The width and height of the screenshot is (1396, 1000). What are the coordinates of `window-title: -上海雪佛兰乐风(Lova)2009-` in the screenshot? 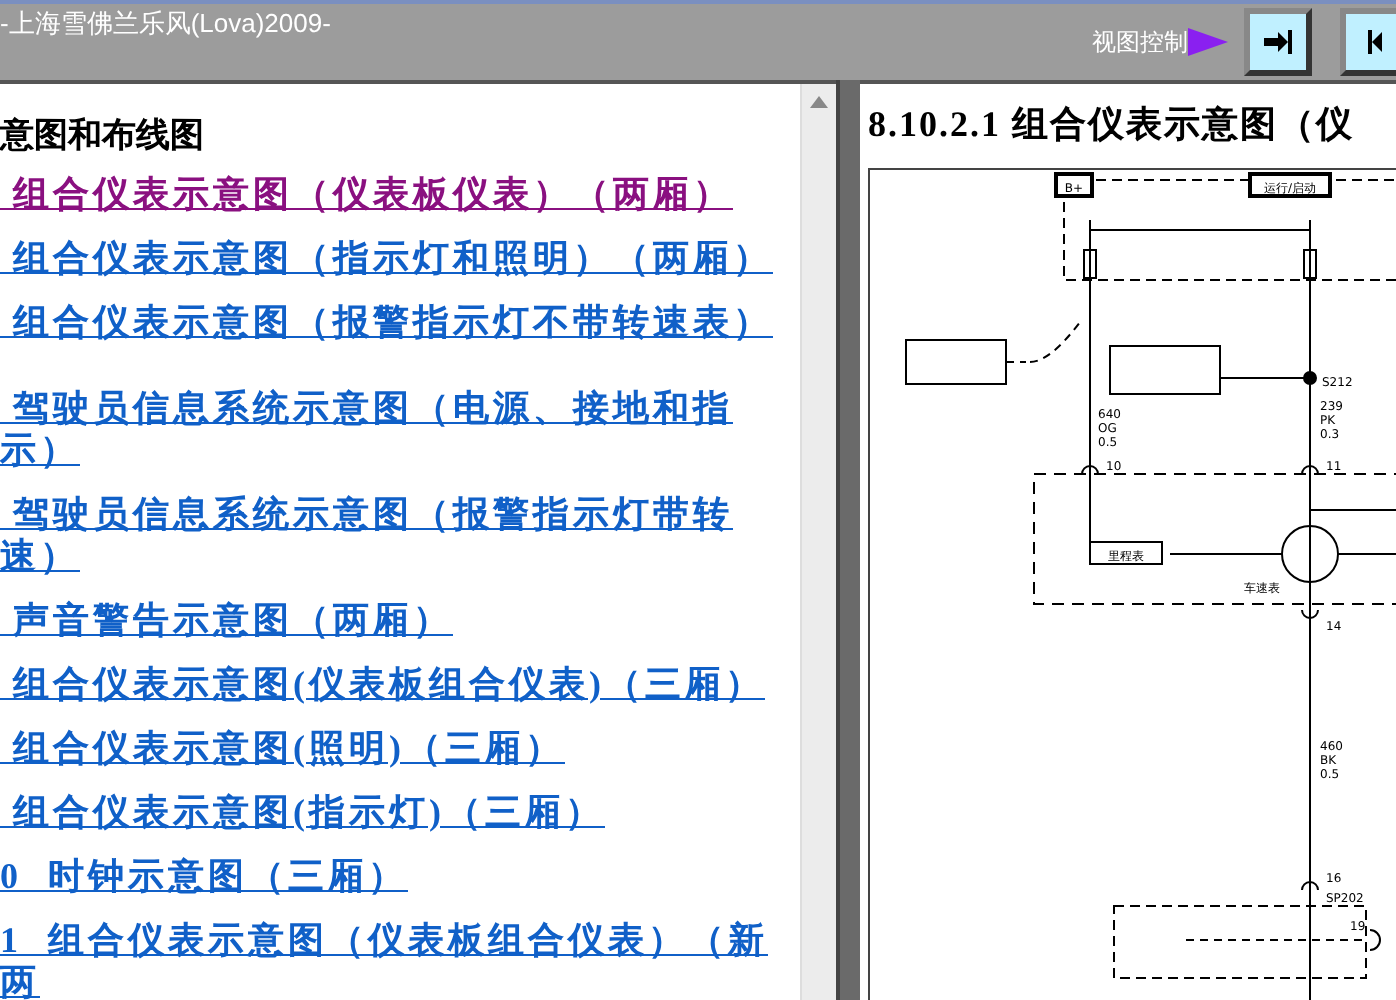 It's located at (165, 24).